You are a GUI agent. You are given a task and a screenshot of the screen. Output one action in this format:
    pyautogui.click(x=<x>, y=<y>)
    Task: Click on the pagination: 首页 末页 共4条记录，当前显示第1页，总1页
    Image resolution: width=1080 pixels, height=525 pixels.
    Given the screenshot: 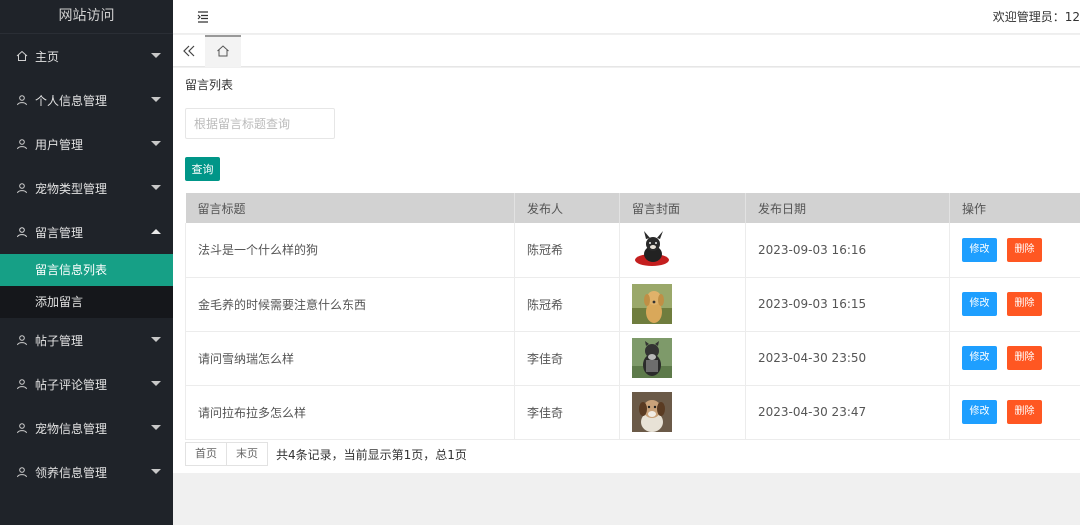 What is the action you would take?
    pyautogui.click(x=326, y=454)
    